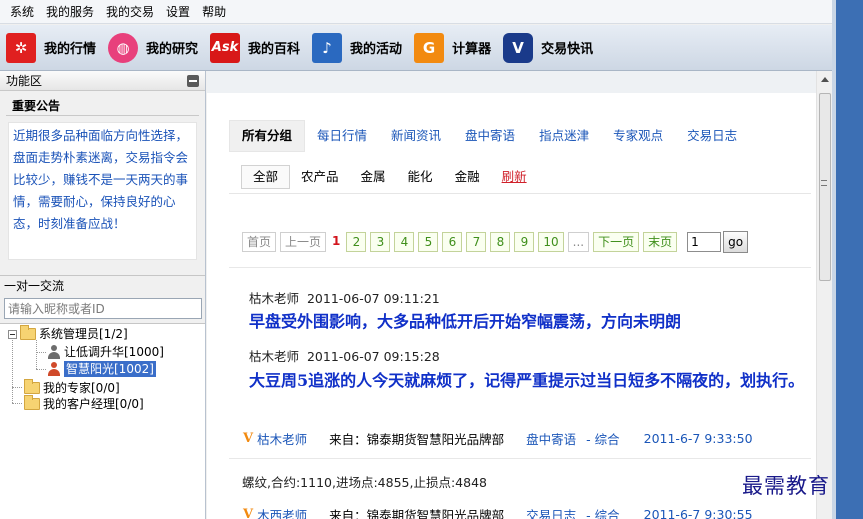 The image size is (863, 519). I want to click on pager-page: 7, so click(476, 242).